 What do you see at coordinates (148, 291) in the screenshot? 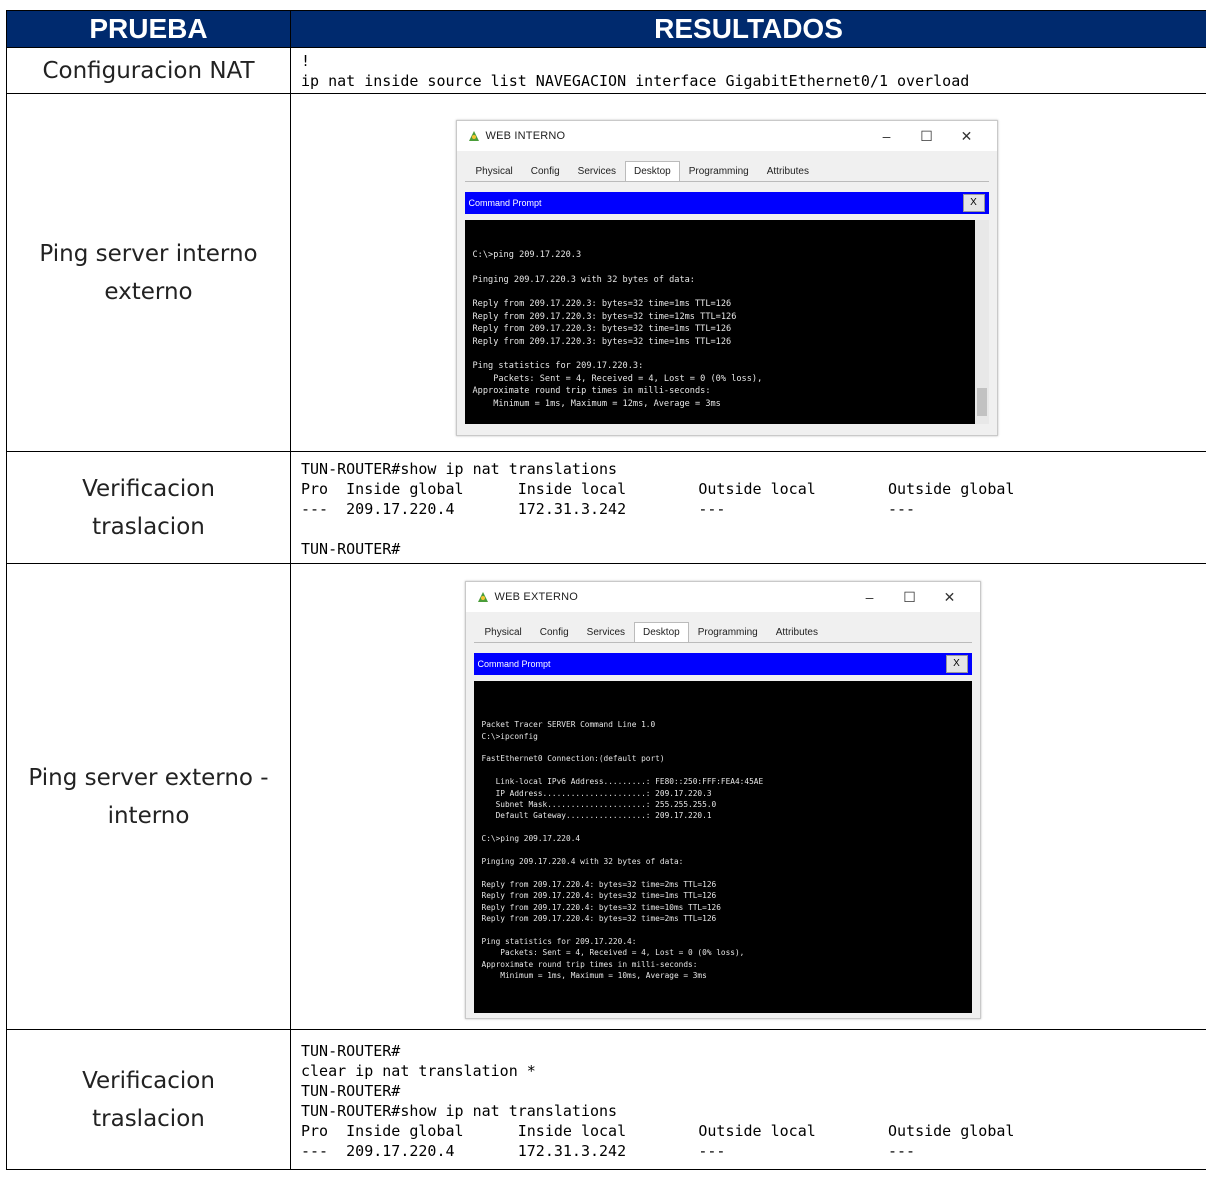
I see `row-label-line: externo` at bounding box center [148, 291].